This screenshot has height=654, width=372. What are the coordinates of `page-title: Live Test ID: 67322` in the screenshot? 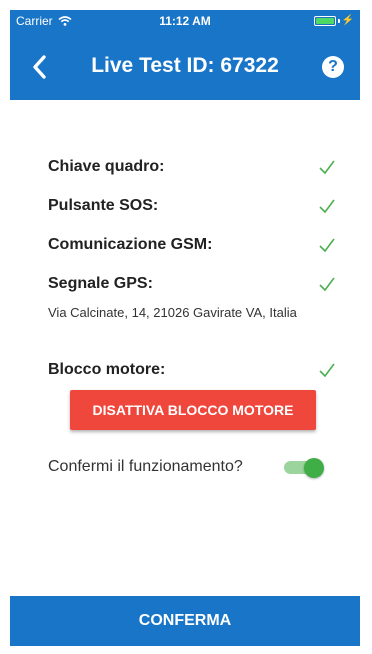 It's located at (185, 65).